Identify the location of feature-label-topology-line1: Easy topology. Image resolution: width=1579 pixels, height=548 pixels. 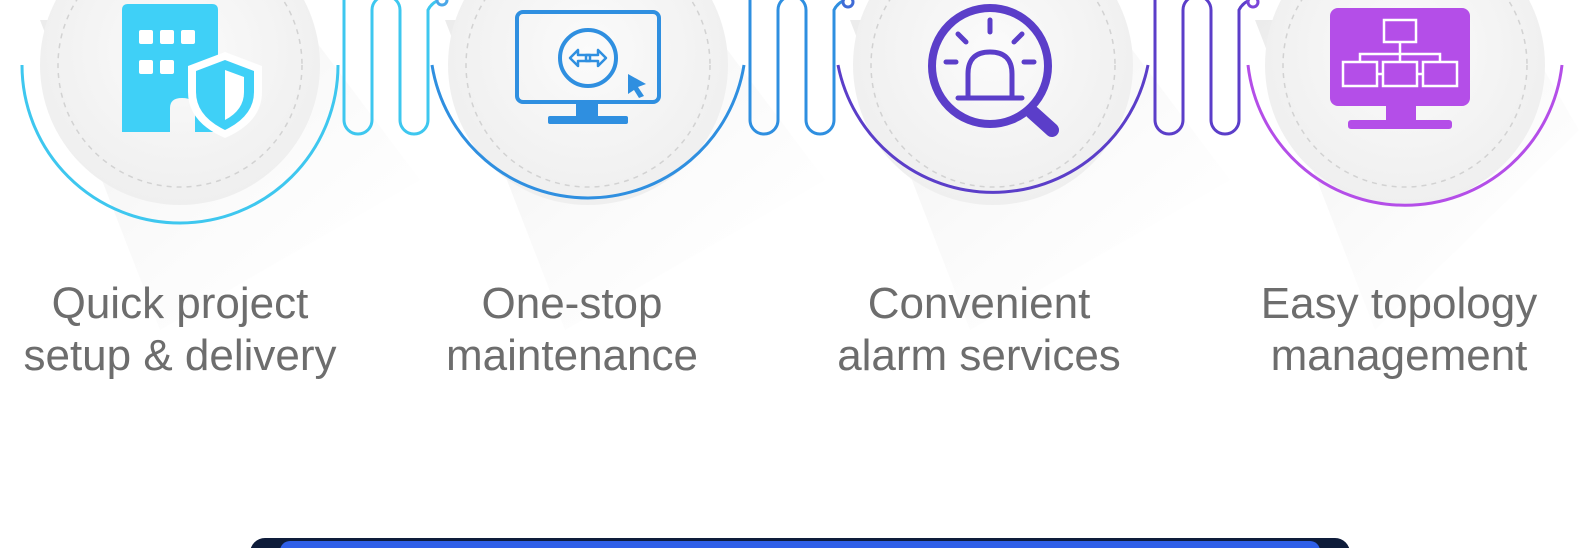
(1399, 303).